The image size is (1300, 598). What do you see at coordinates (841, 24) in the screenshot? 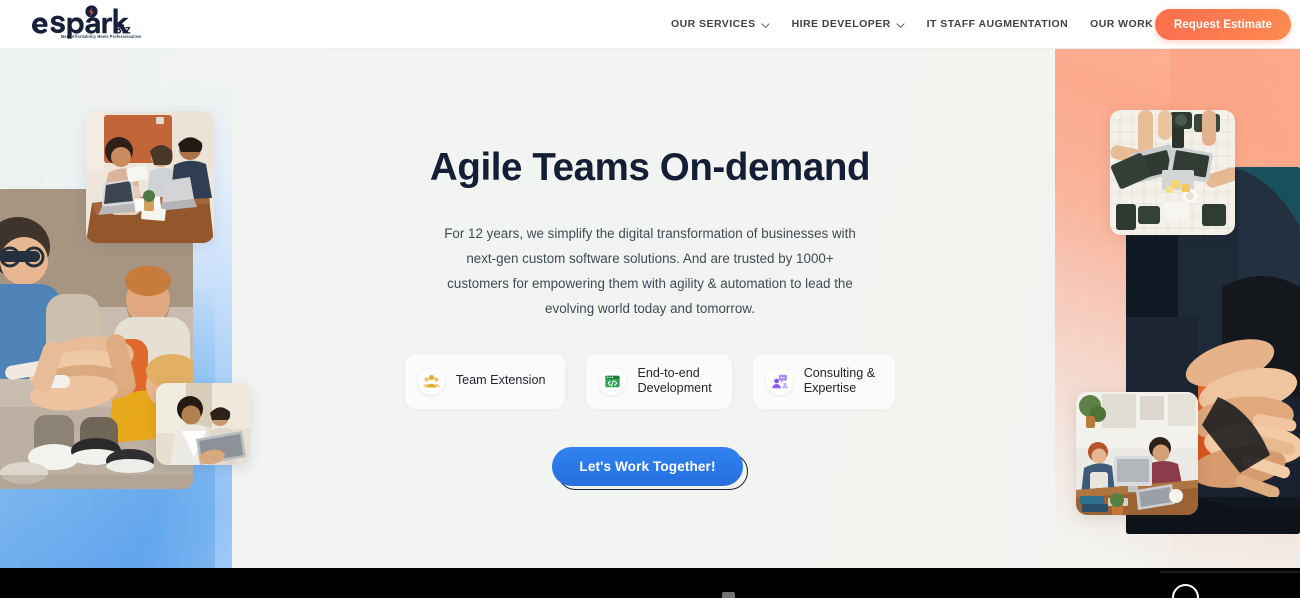
I see `nav-item-label: HIRE DEVELOPER` at bounding box center [841, 24].